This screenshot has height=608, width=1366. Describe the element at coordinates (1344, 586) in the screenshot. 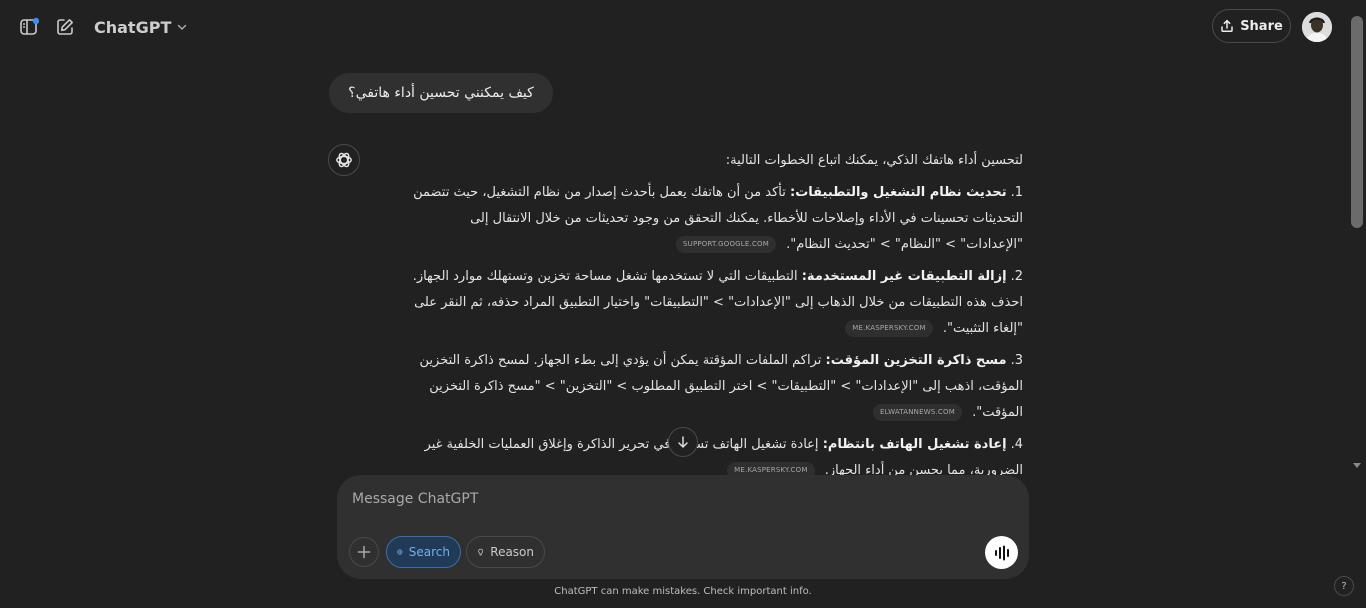

I see `help-button: ?` at that location.